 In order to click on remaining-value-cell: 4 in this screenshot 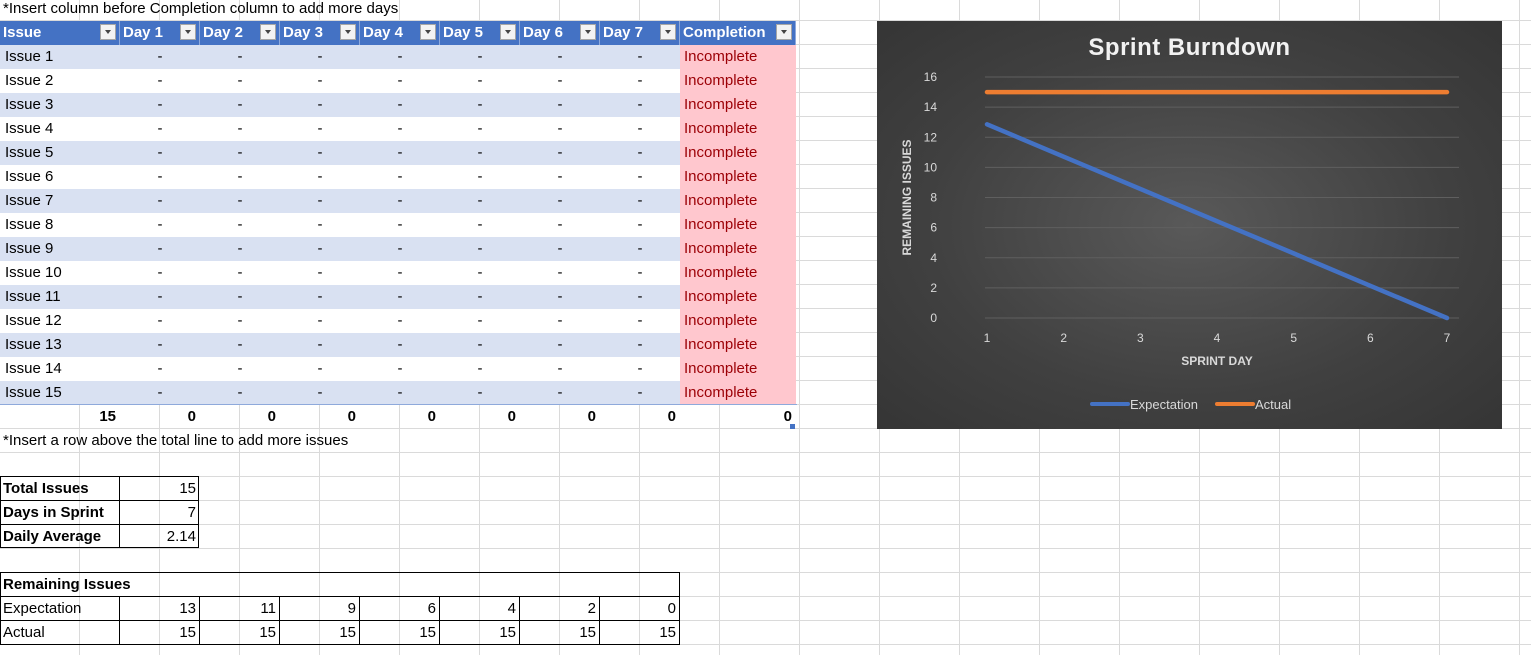, I will do `click(479, 609)`.